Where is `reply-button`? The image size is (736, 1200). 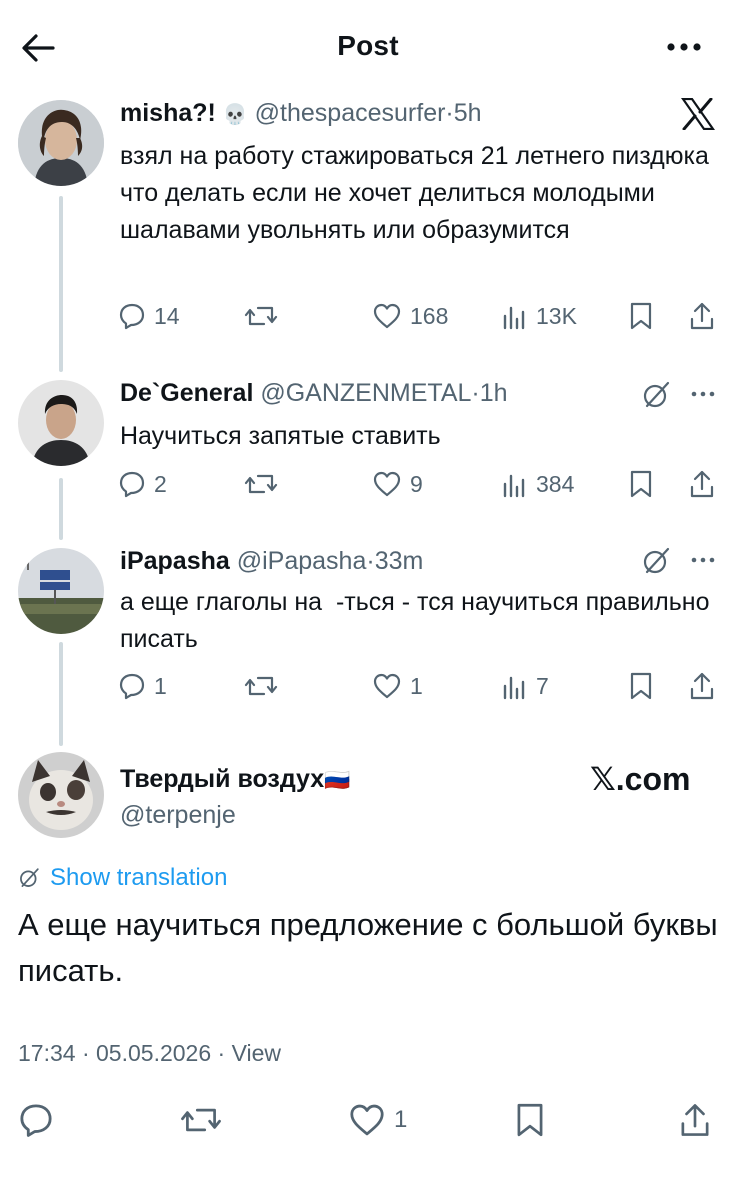 reply-button is located at coordinates (40, 1120).